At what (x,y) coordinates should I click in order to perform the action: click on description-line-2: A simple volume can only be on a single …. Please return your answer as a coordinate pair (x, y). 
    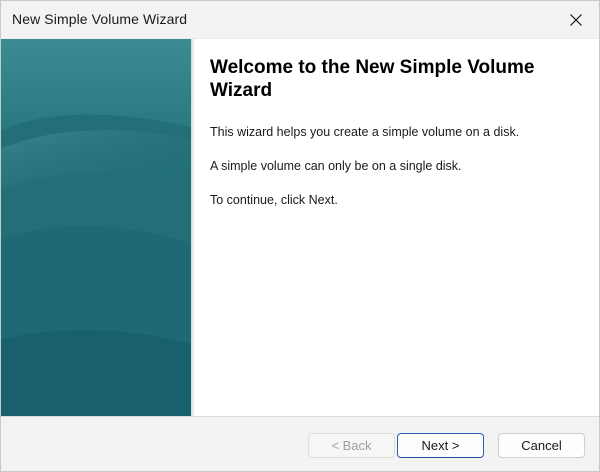
    Looking at the image, I should click on (336, 166).